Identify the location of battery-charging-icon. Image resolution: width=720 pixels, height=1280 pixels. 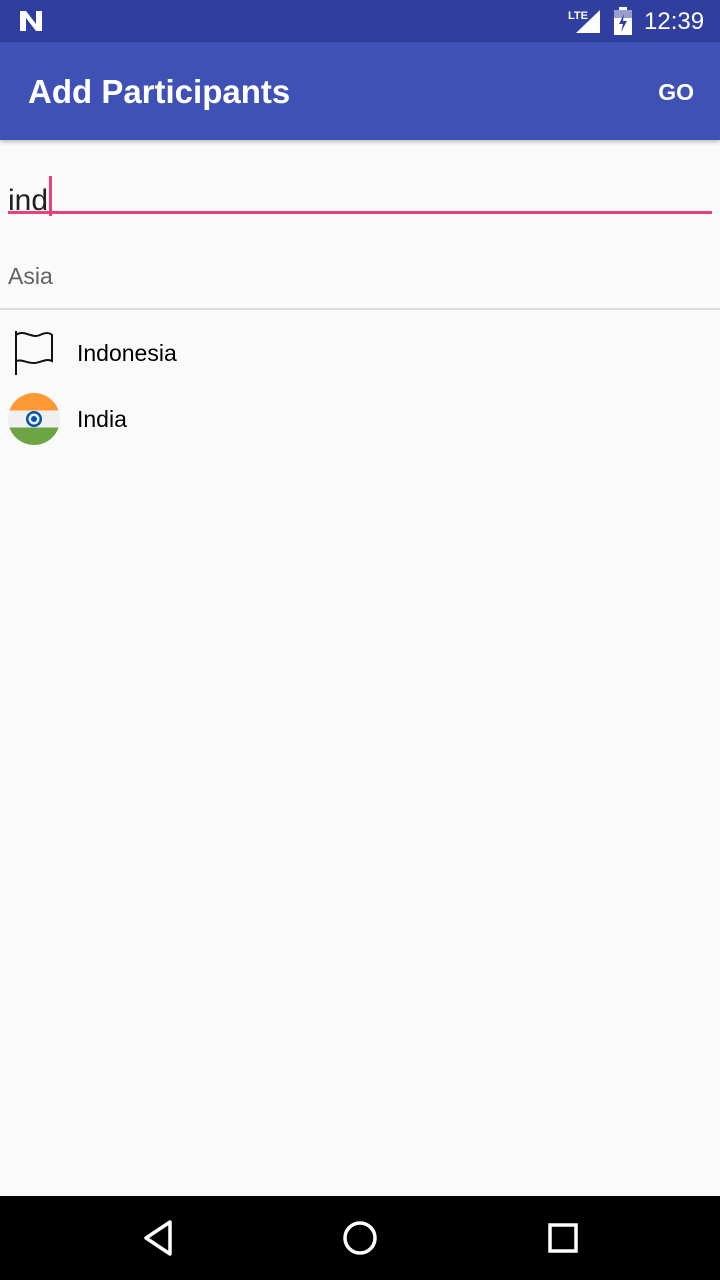
(623, 21).